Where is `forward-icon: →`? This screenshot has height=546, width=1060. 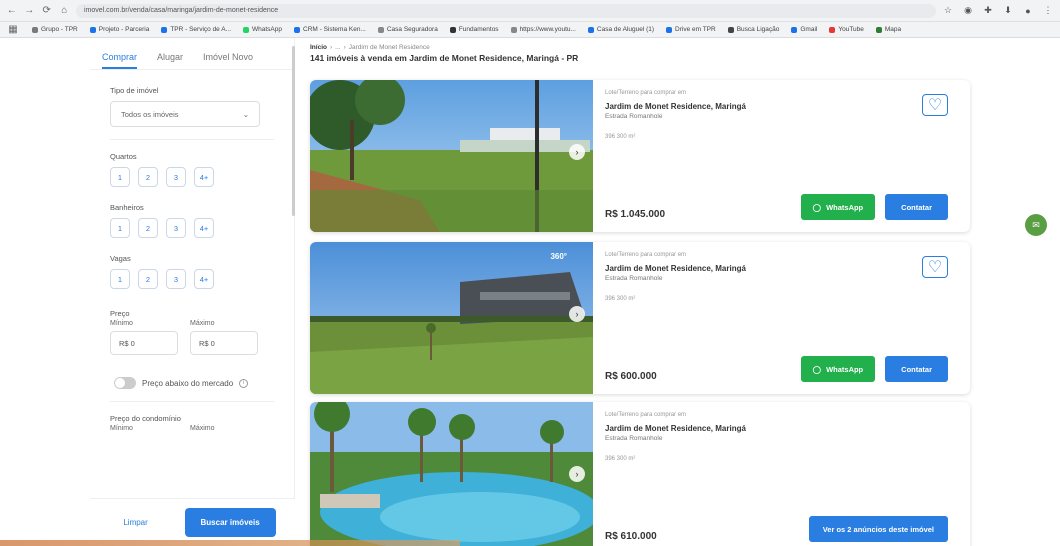 forward-icon: → is located at coordinates (30, 11).